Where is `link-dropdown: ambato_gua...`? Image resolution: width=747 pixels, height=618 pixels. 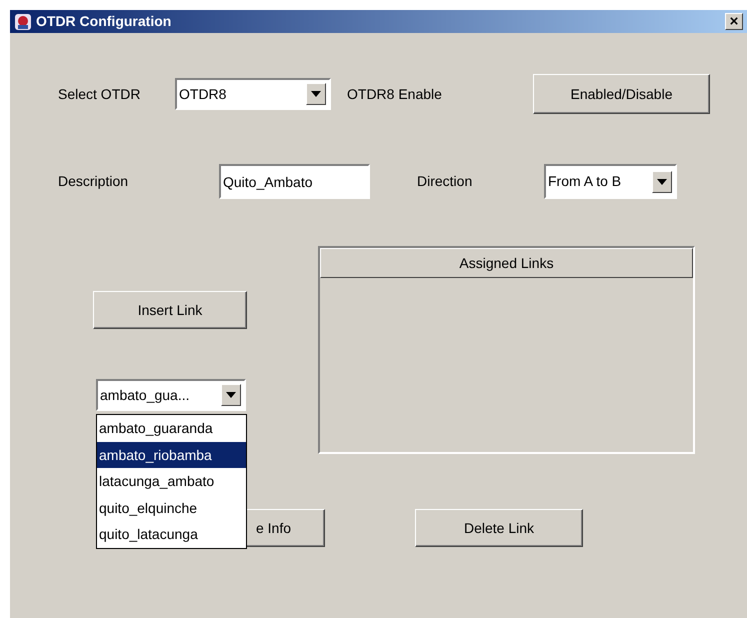
link-dropdown: ambato_gua... is located at coordinates (171, 395).